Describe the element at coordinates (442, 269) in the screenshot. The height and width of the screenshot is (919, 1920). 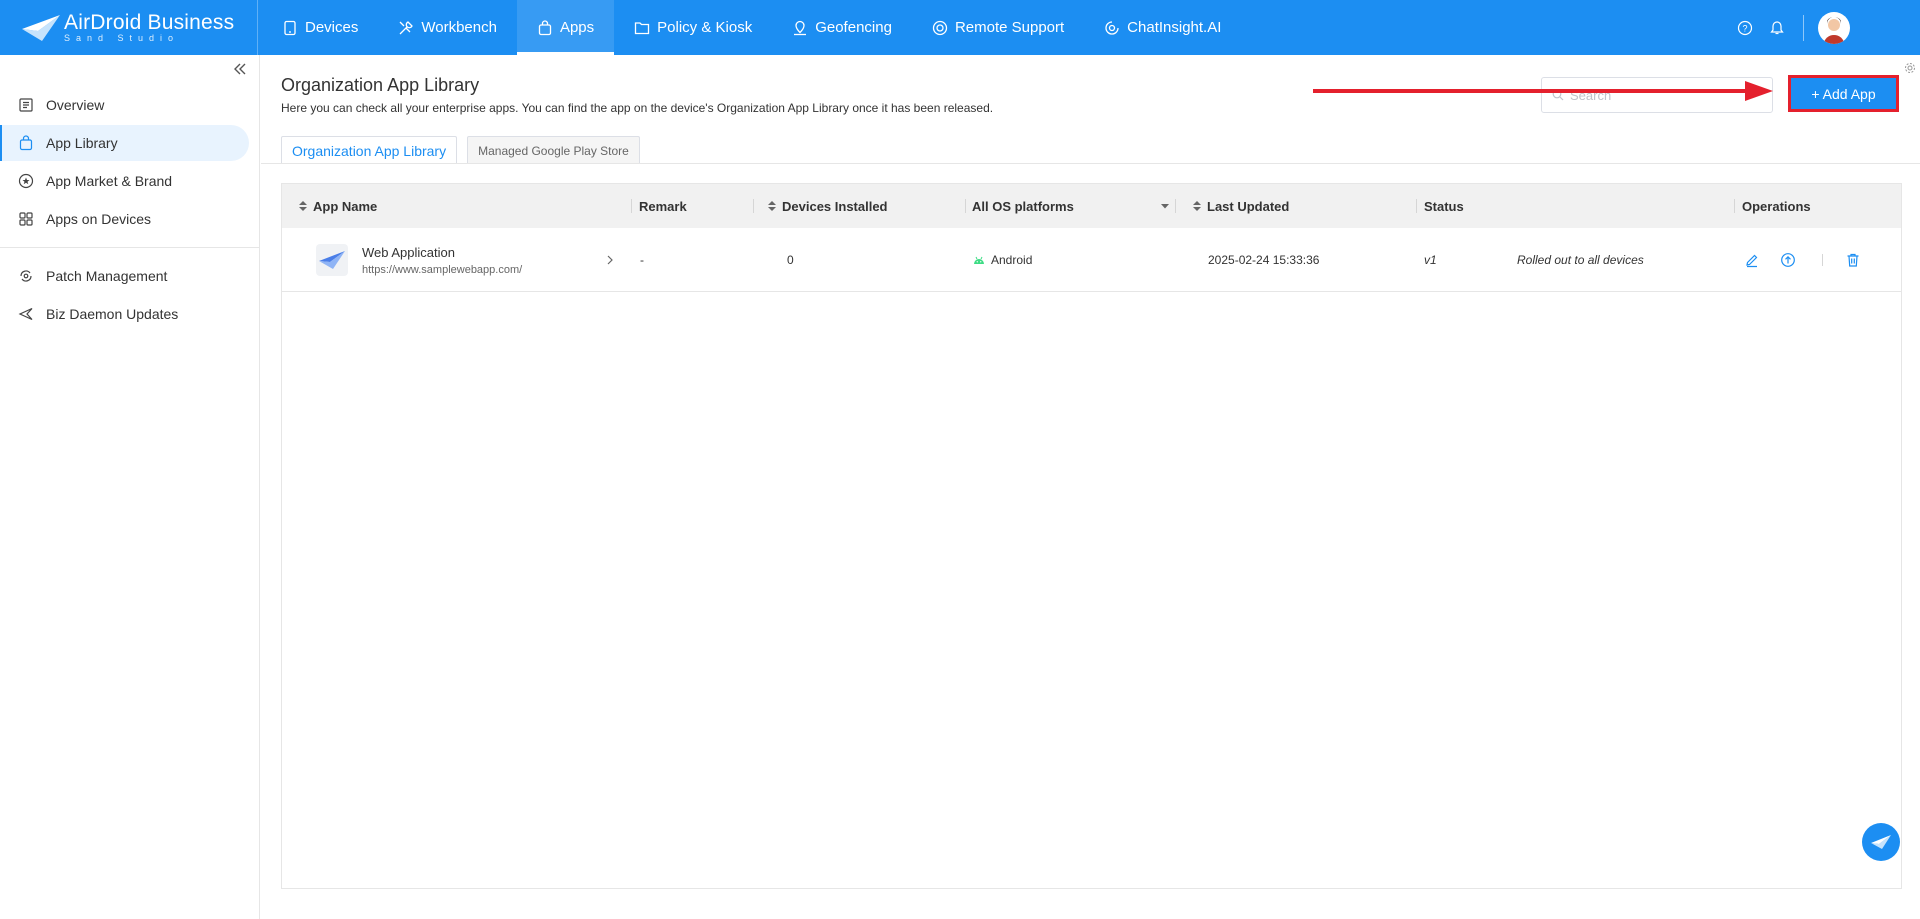
I see `app-url: https://www.samplewebapp.com/` at that location.